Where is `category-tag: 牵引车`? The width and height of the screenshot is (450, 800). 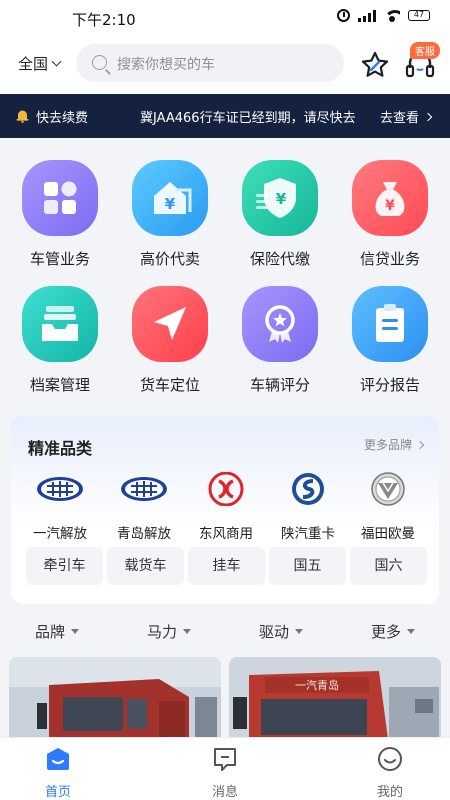 category-tag: 牵引车 is located at coordinates (64, 566).